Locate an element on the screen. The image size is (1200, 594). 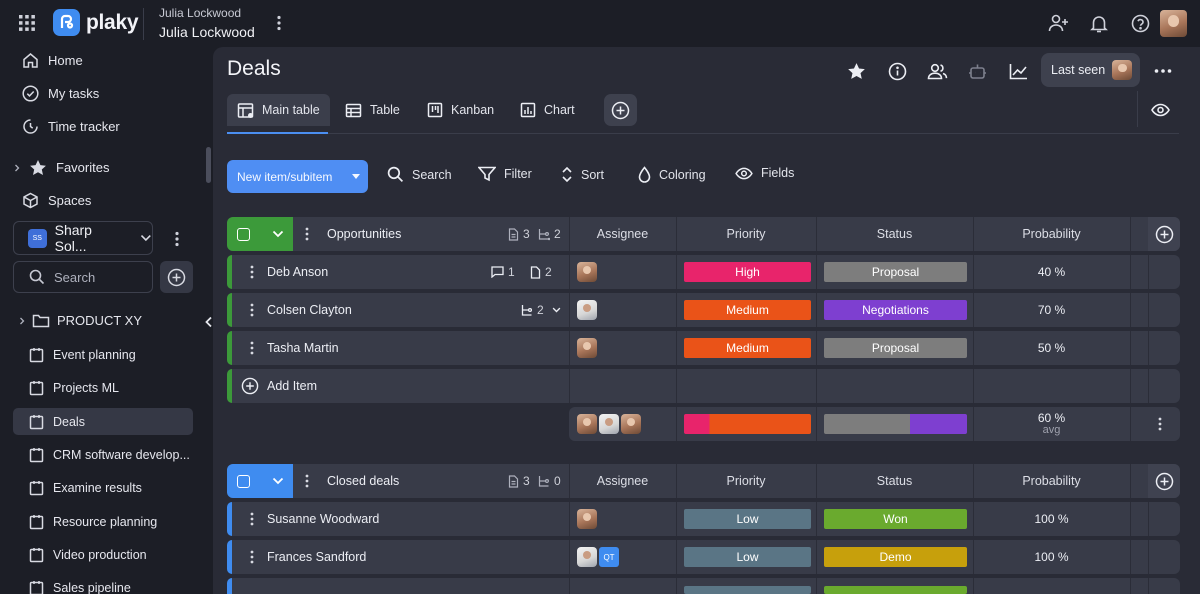
last-seen-button: Last seen is located at coordinates (1090, 70).